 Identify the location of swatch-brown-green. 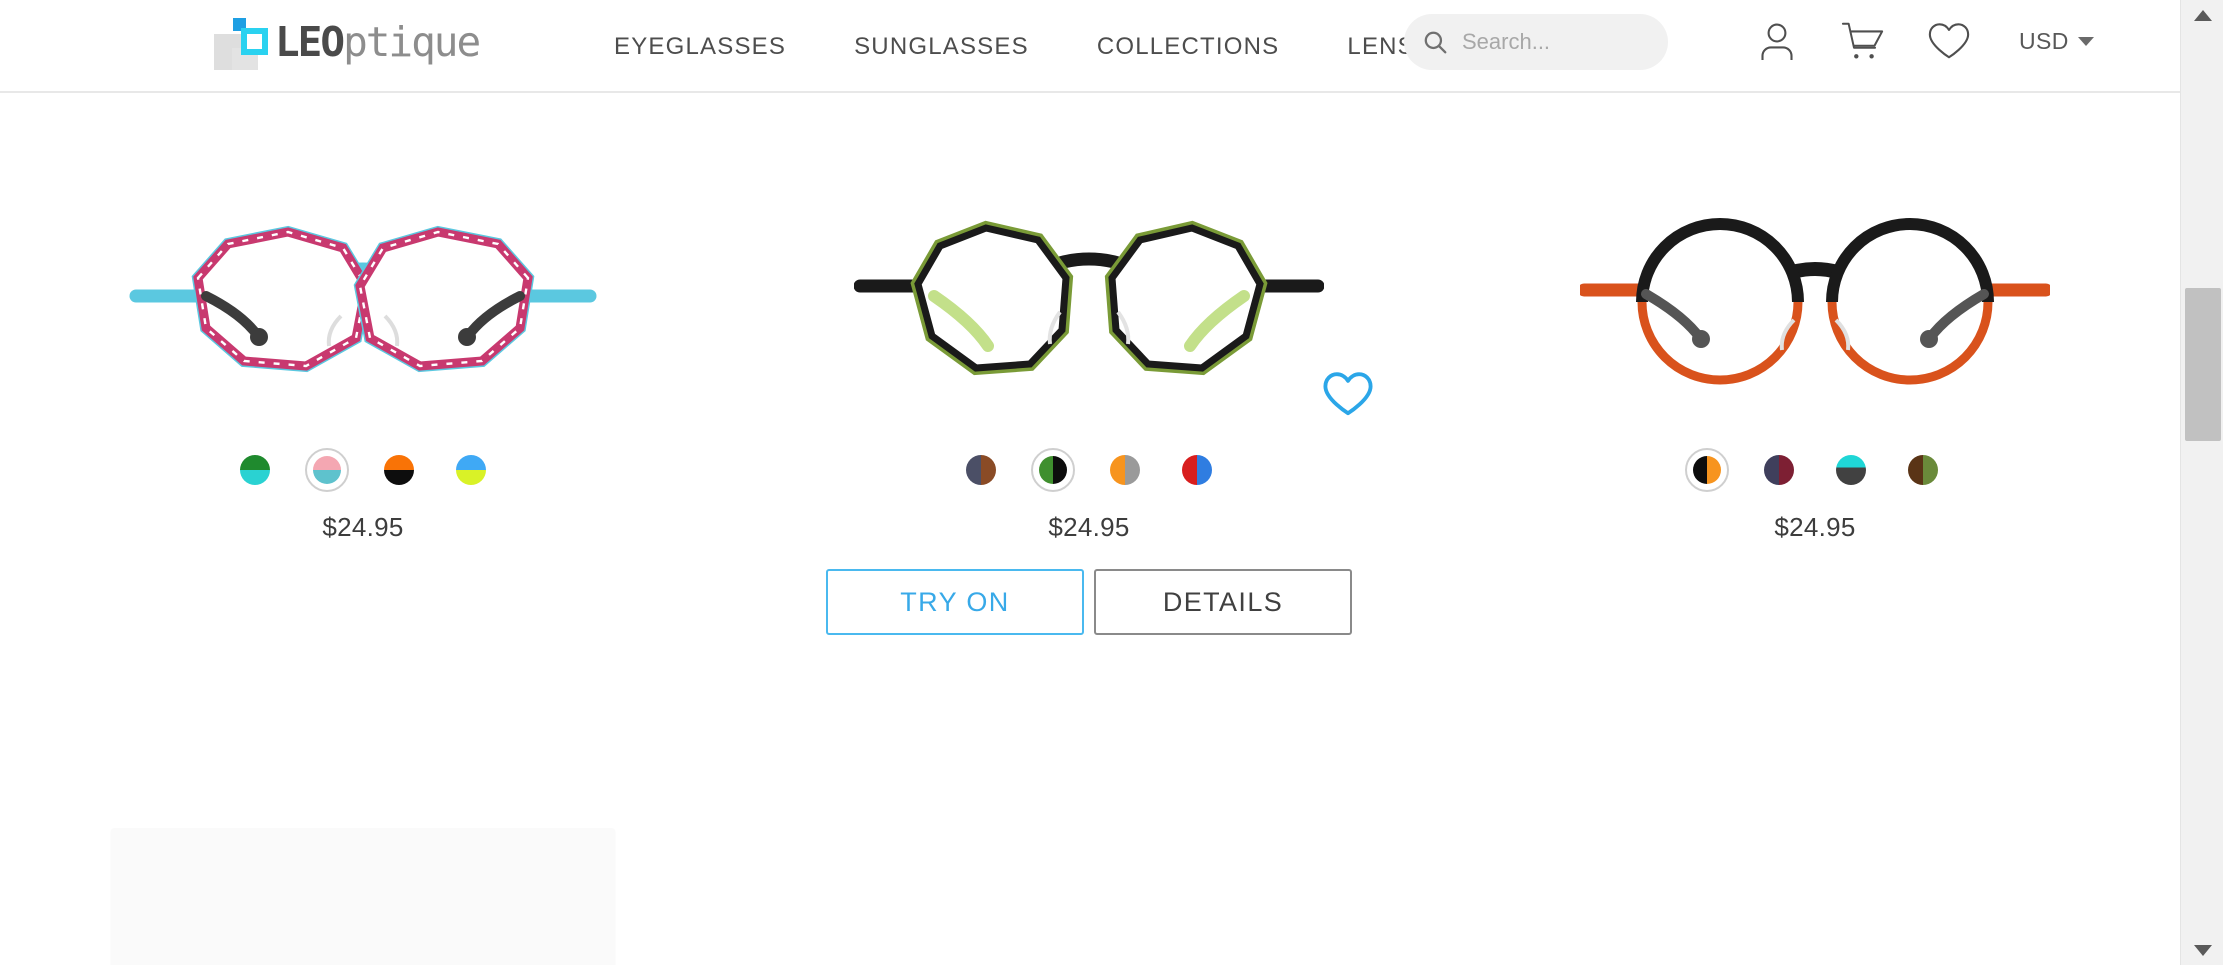
(1923, 470).